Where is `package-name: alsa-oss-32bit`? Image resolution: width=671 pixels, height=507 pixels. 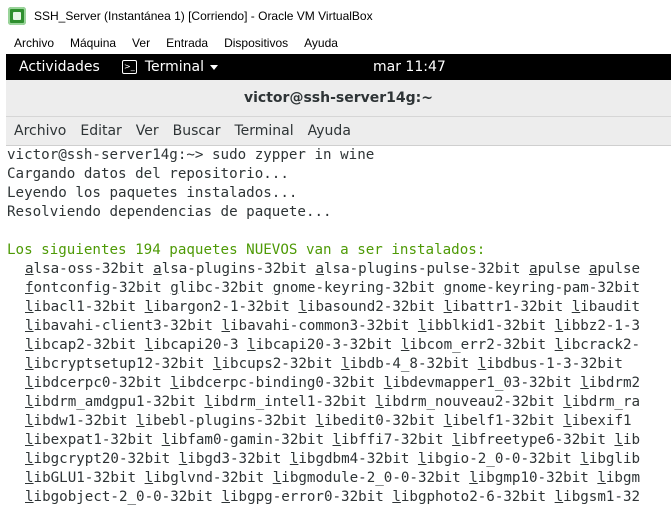
package-name: alsa-oss-32bit is located at coordinates (85, 269).